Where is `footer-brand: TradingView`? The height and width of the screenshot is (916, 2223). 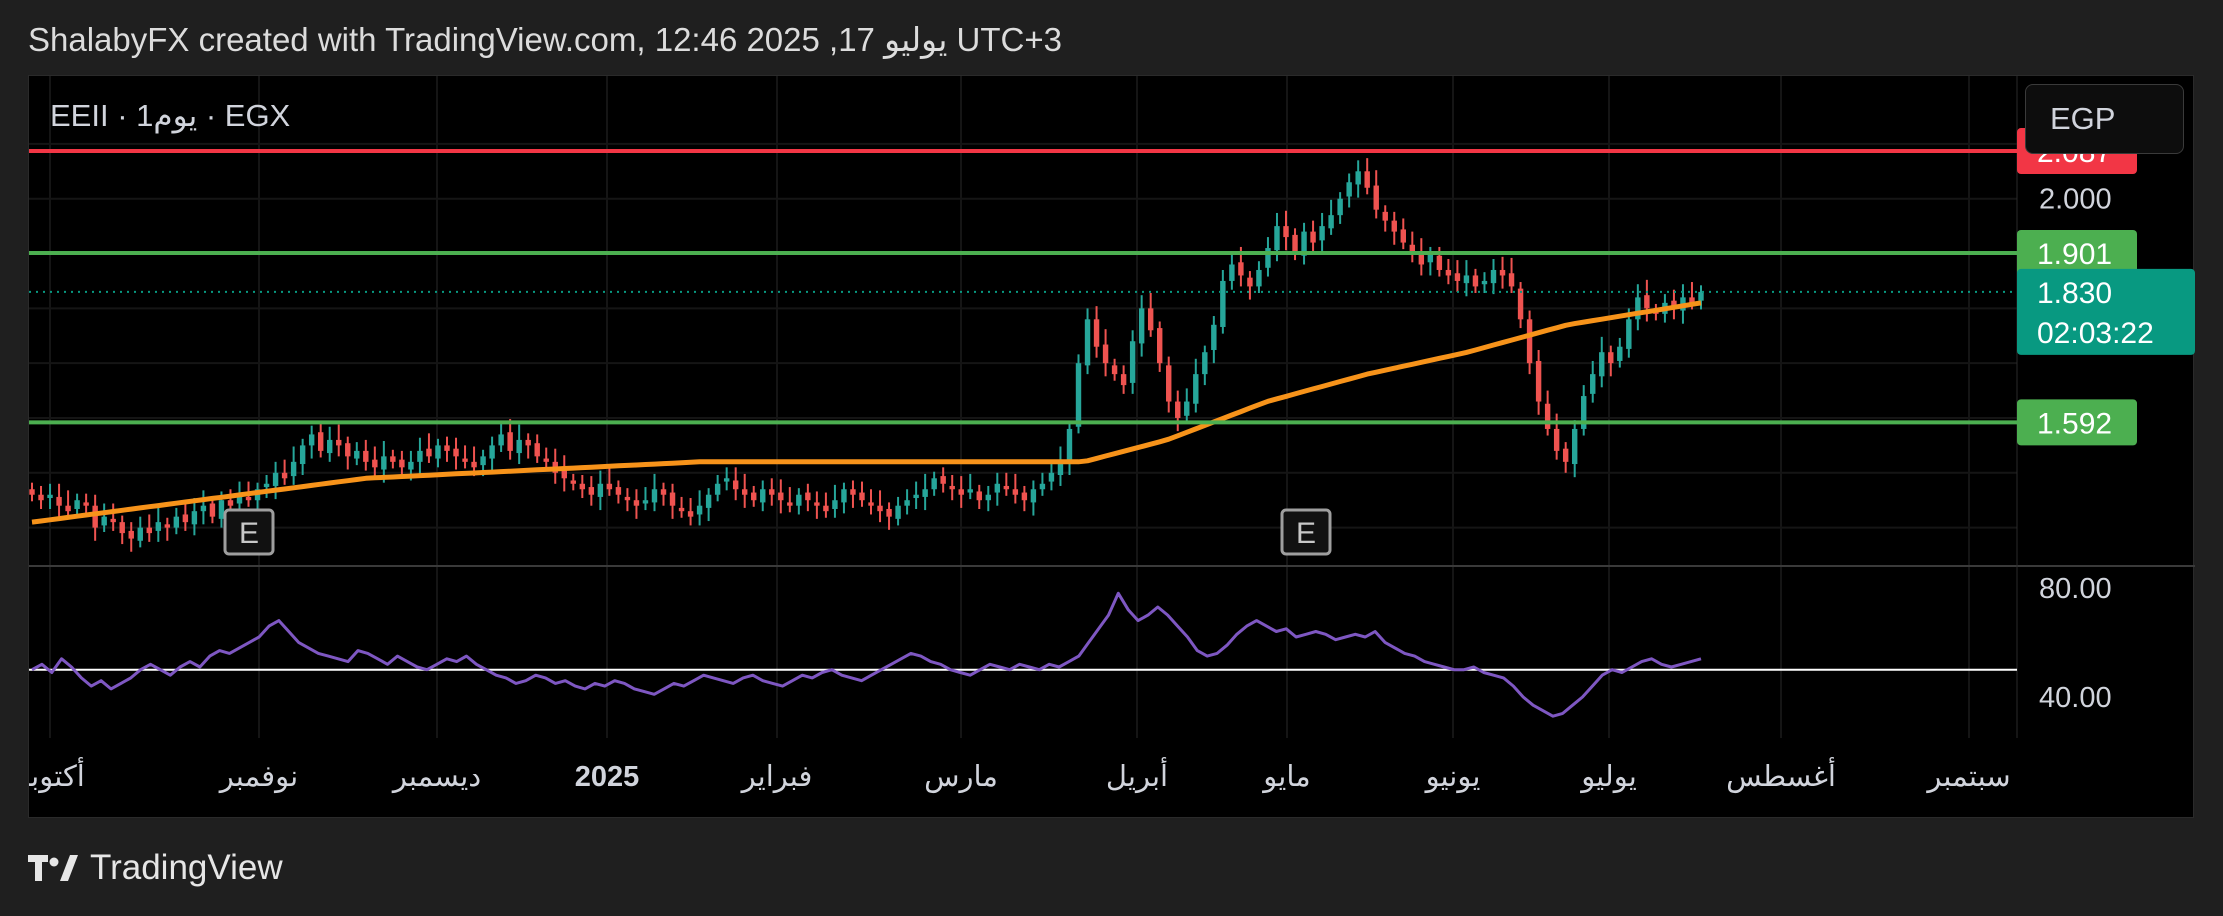 footer-brand: TradingView is located at coordinates (155, 868).